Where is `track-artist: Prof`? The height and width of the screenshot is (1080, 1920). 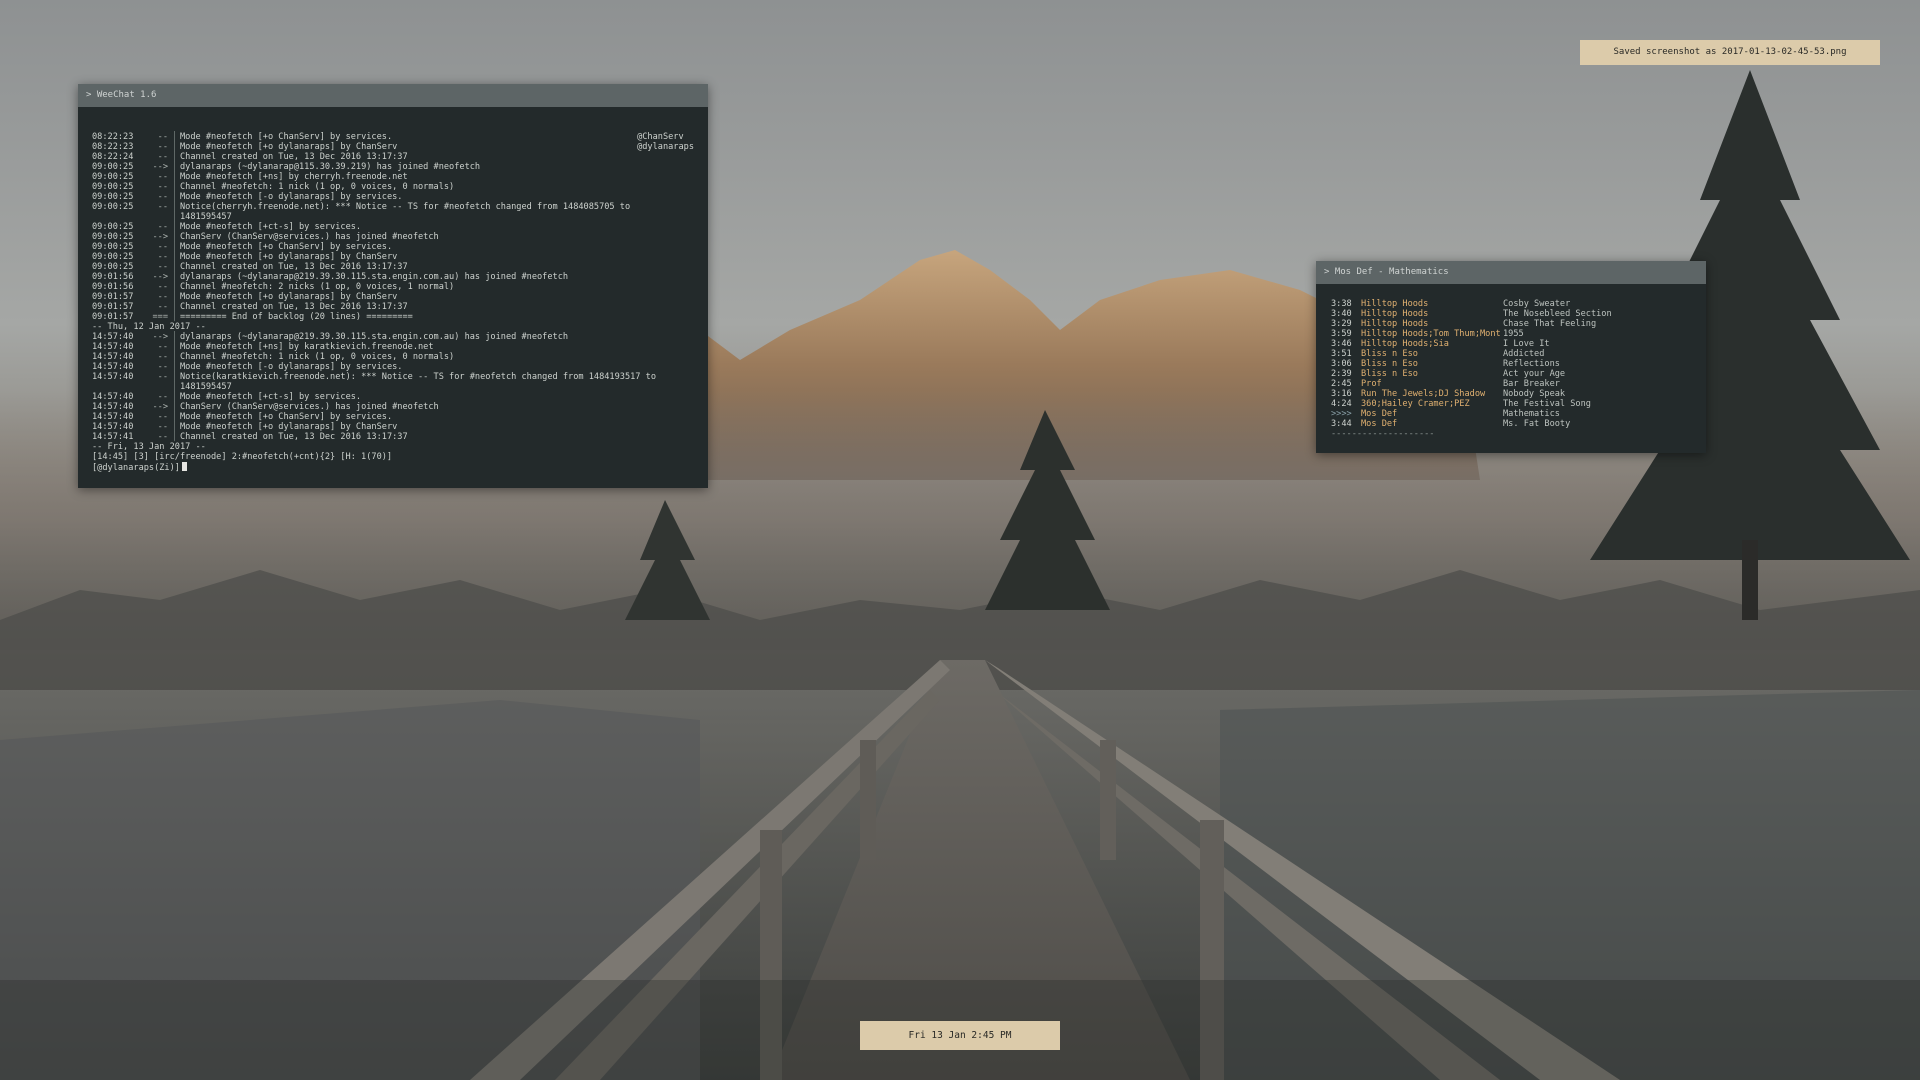 track-artist: Prof is located at coordinates (1371, 384).